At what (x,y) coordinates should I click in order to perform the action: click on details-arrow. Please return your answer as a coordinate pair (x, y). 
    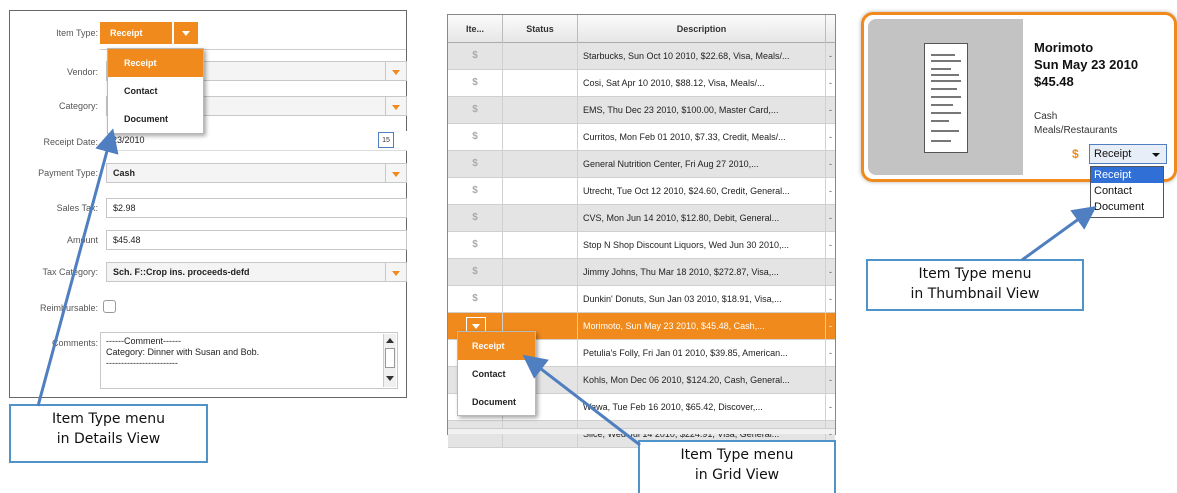
    Looking at the image, I should click on (77, 267).